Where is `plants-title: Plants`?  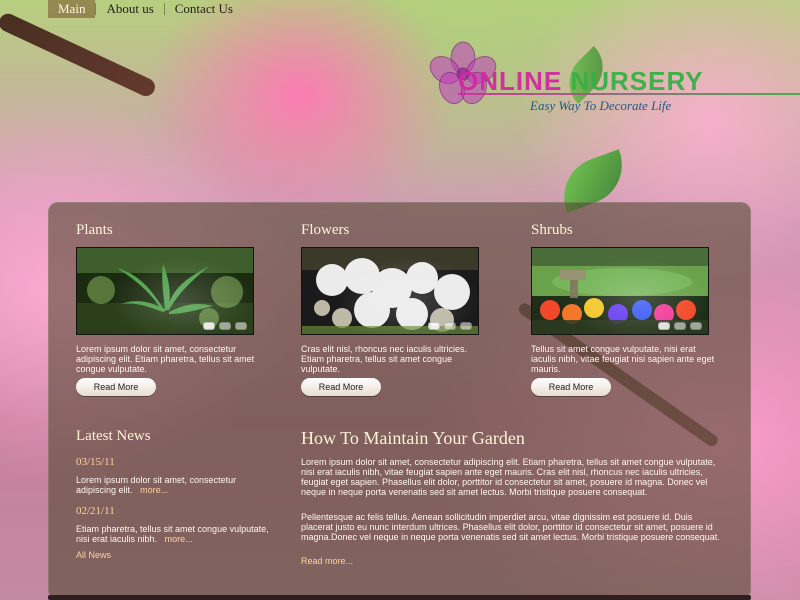 plants-title: Plants is located at coordinates (94, 230).